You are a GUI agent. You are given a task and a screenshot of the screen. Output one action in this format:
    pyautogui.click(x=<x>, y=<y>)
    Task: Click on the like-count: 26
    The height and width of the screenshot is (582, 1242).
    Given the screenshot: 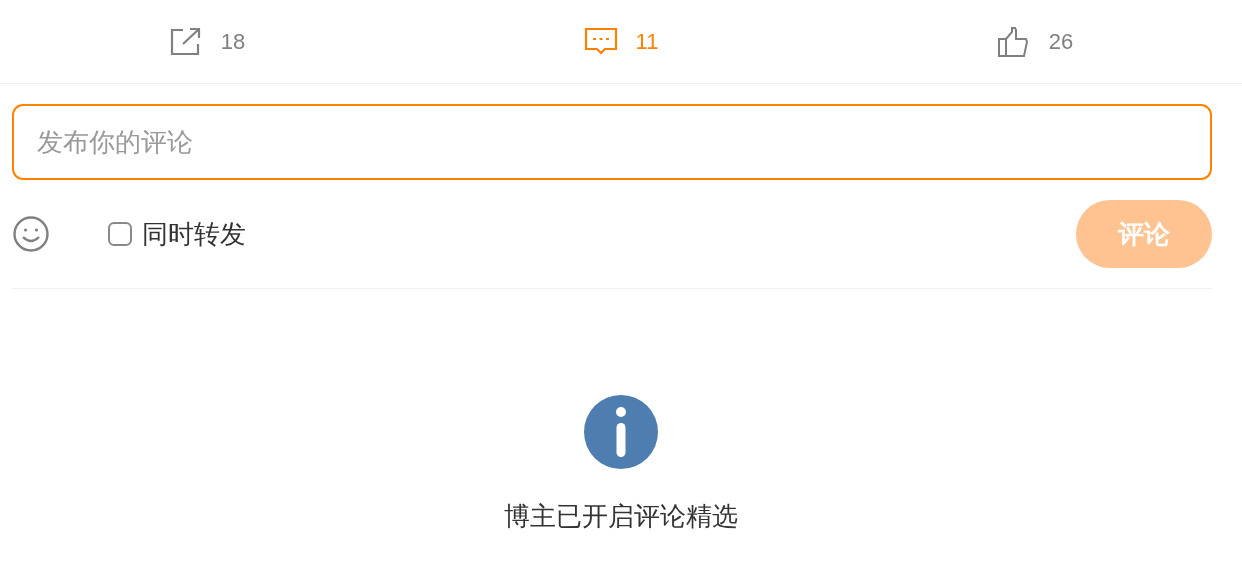 What is the action you would take?
    pyautogui.click(x=1061, y=41)
    